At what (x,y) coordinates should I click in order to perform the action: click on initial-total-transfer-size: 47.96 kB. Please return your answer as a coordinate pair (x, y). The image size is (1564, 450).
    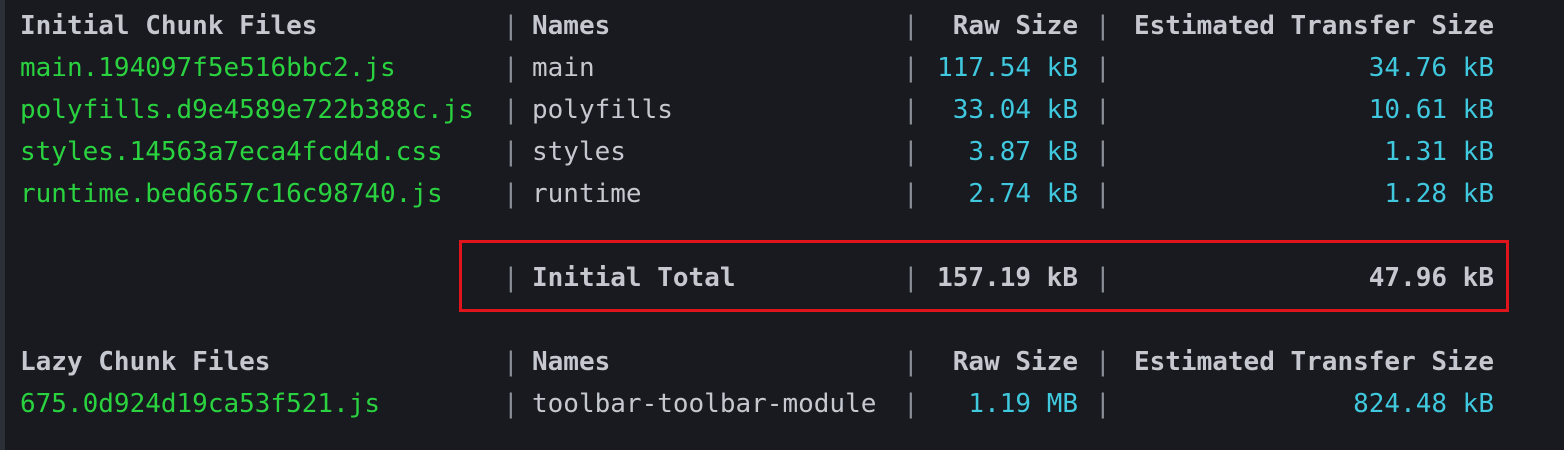
    Looking at the image, I should click on (1431, 278).